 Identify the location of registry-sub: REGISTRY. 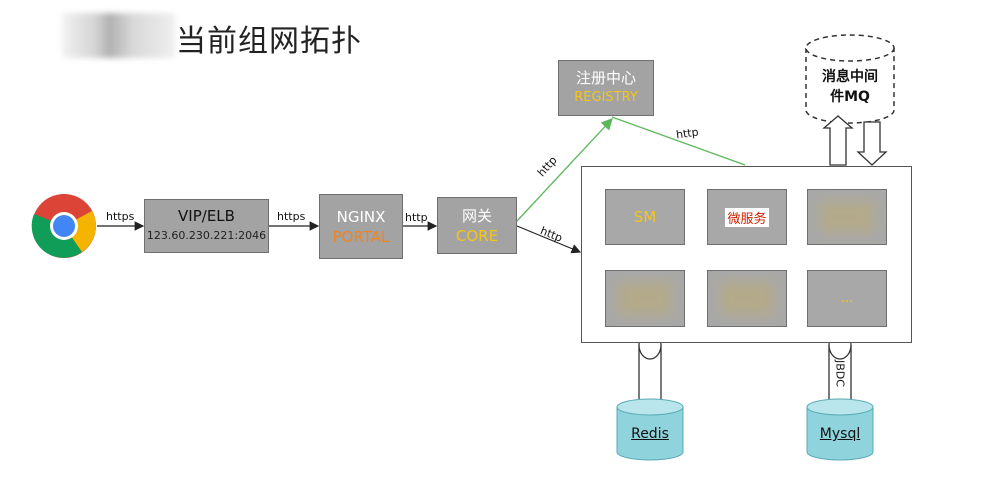
(606, 97).